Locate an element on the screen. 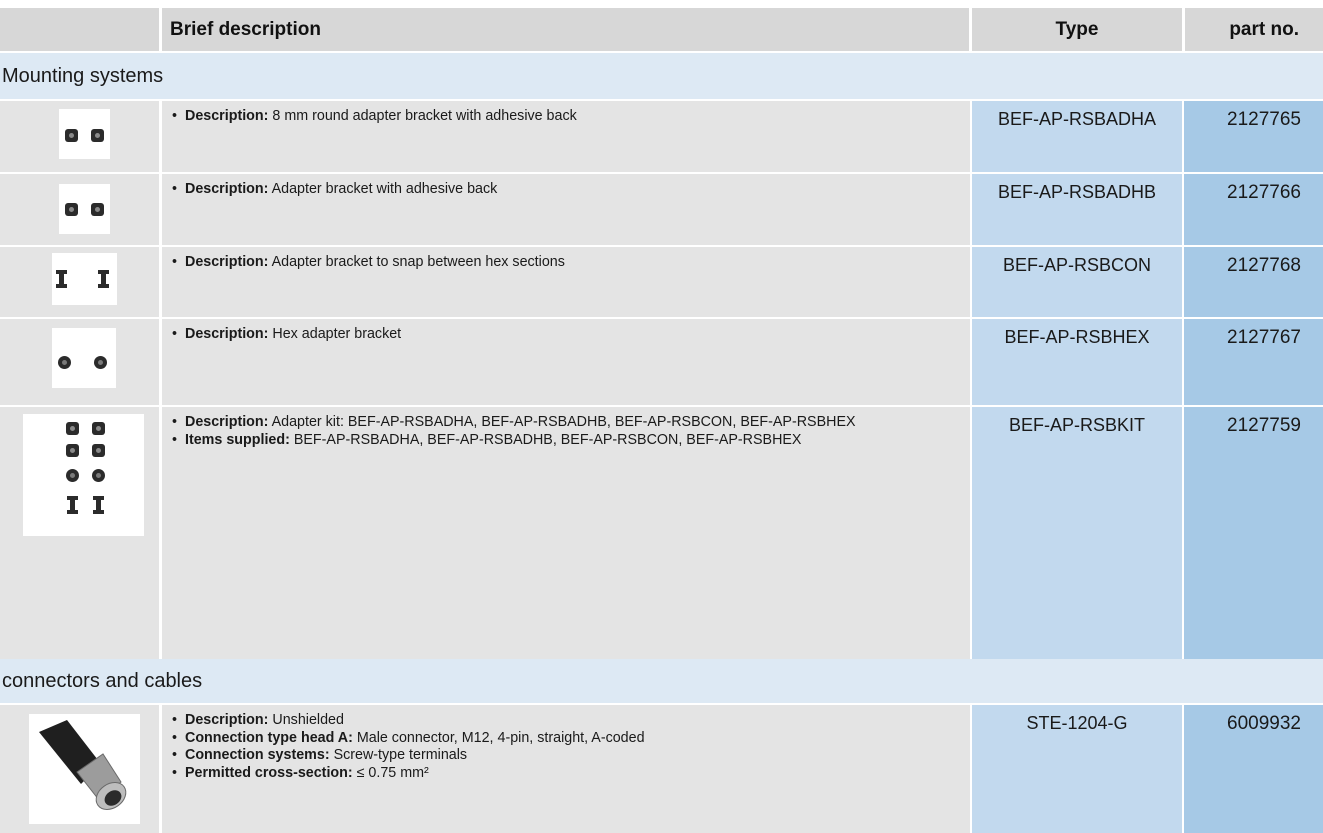 This screenshot has width=1323, height=833. round-adapter-bracket-icon is located at coordinates (84, 134).